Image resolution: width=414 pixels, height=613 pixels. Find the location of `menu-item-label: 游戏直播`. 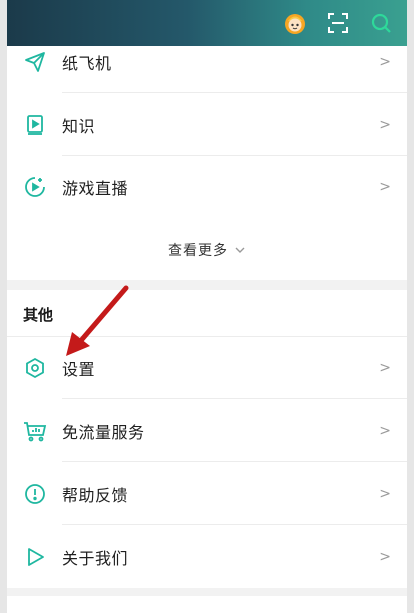

menu-item-label: 游戏直播 is located at coordinates (95, 188).